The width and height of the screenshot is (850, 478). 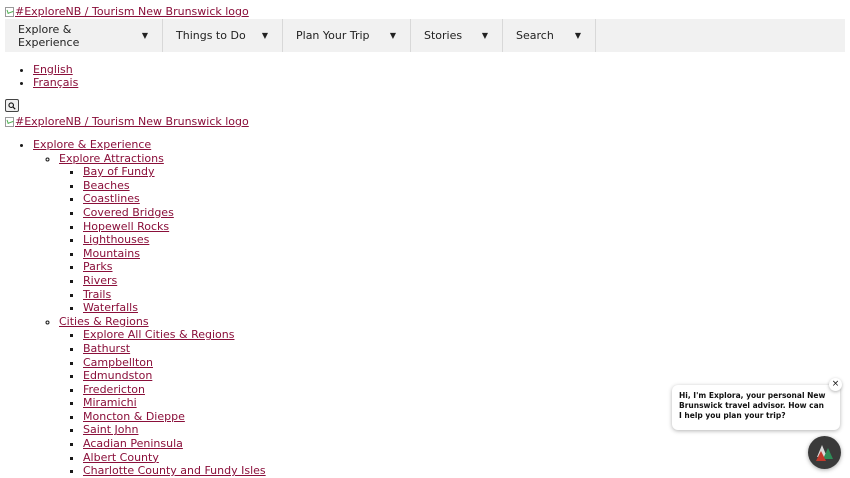 I want to click on menu-link: Albert County, so click(x=121, y=457).